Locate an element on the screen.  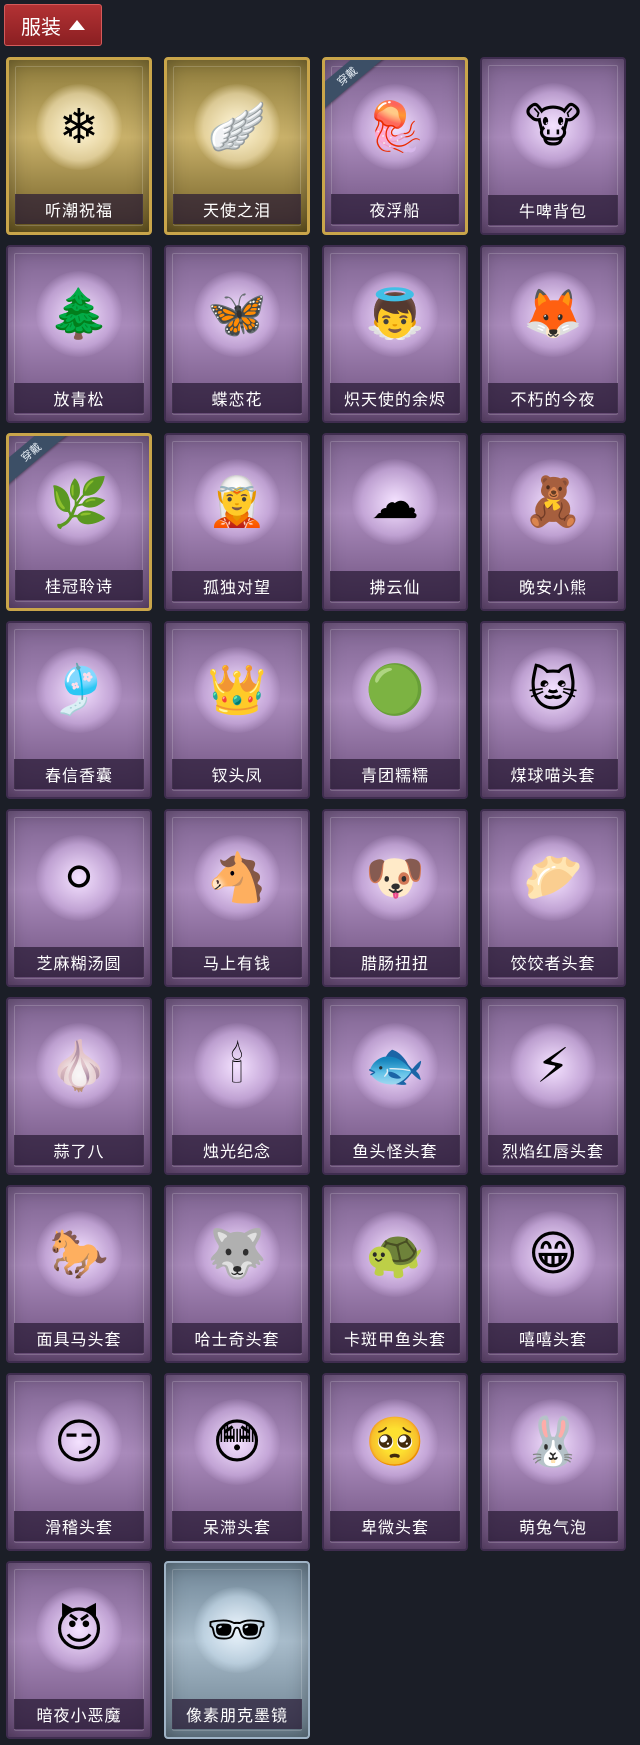
costume-card: 🐎 面具马头套 is located at coordinates (79, 1274).